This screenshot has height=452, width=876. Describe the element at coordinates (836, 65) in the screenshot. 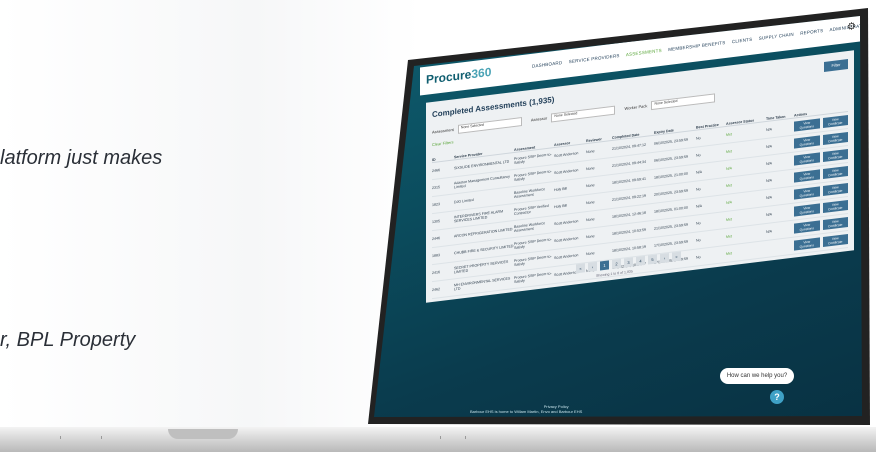

I see `filter-button: Filter` at that location.